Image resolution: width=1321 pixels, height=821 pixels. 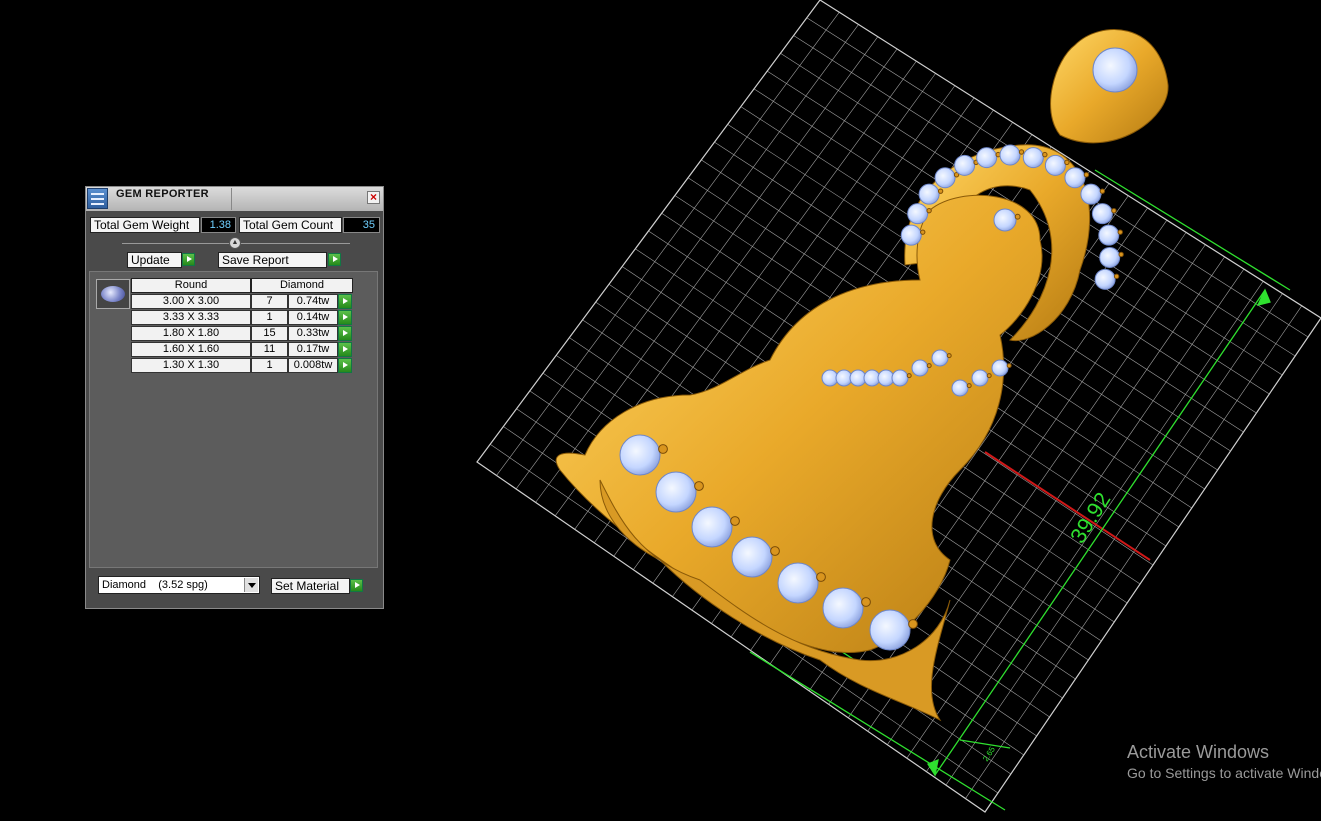 I want to click on gem-size-cell: 1.80 X 1.80, so click(x=191, y=333).